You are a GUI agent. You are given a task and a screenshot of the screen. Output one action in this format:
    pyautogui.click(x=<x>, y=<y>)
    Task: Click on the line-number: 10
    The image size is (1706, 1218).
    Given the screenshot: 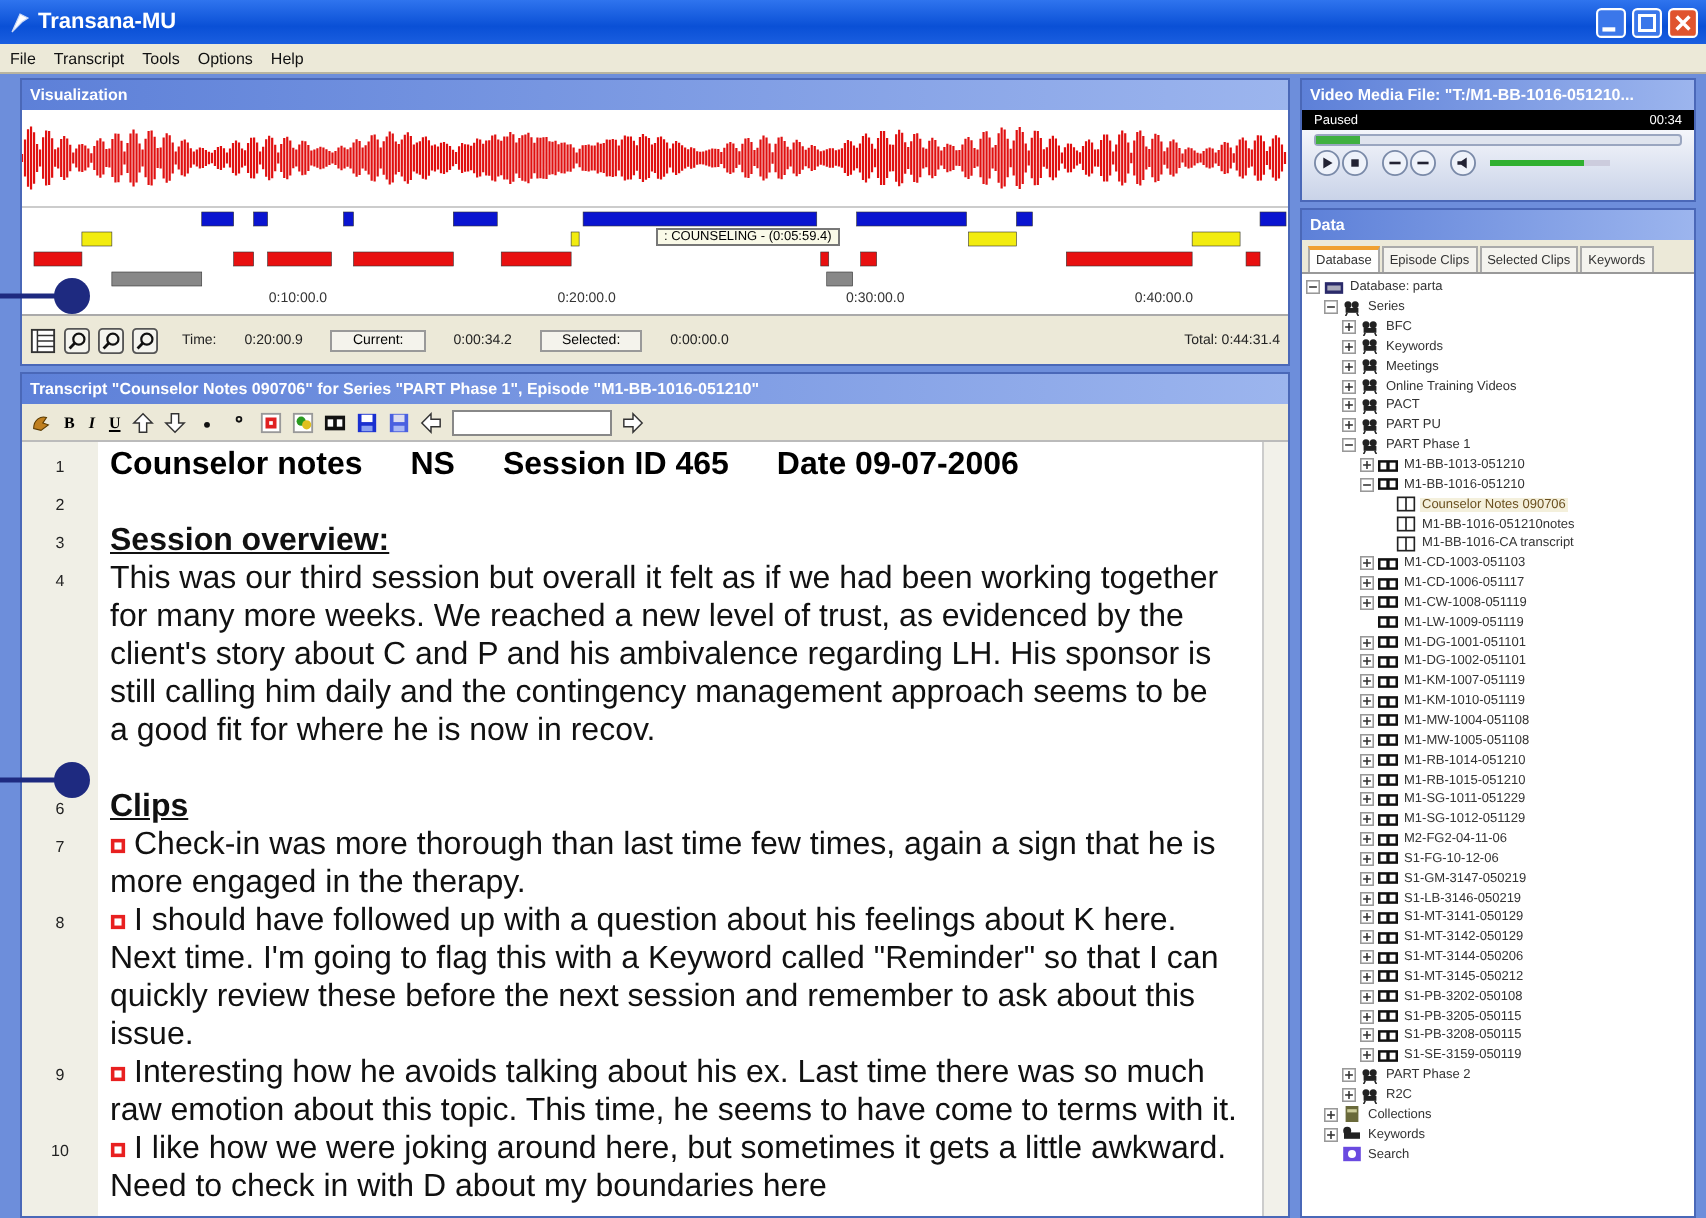 What is the action you would take?
    pyautogui.click(x=60, y=1153)
    